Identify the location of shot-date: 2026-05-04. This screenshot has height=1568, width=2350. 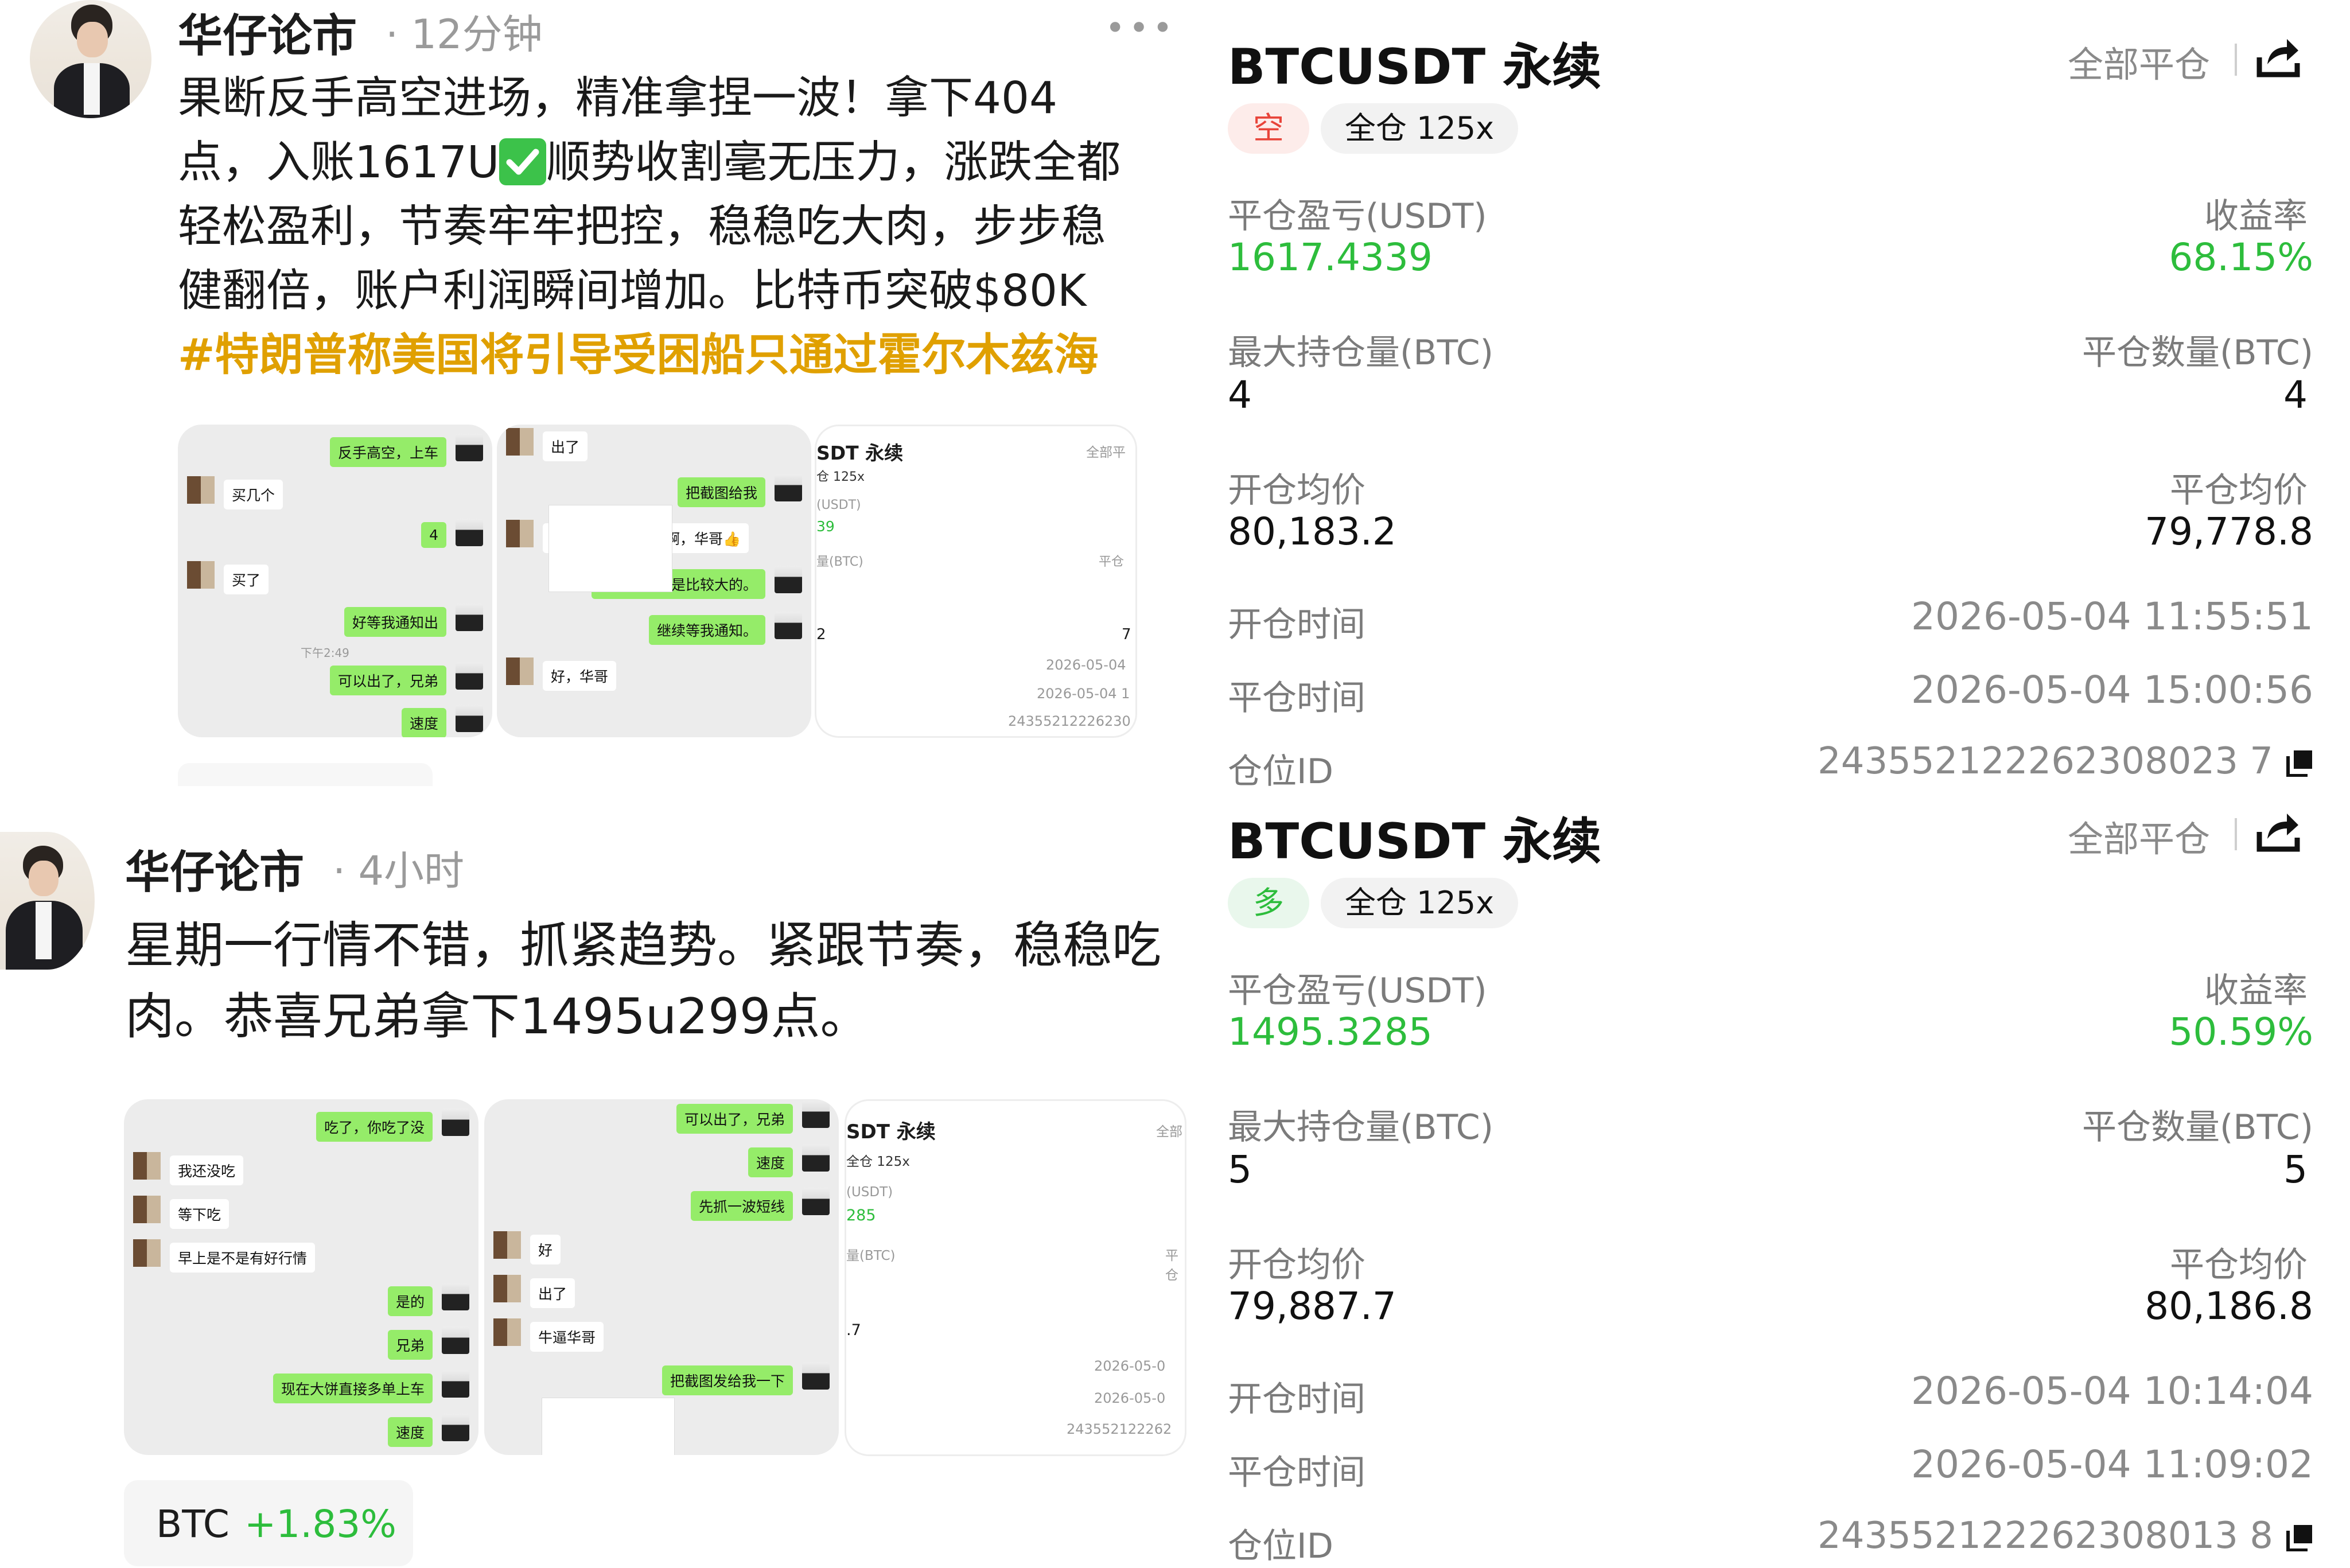
(1086, 665).